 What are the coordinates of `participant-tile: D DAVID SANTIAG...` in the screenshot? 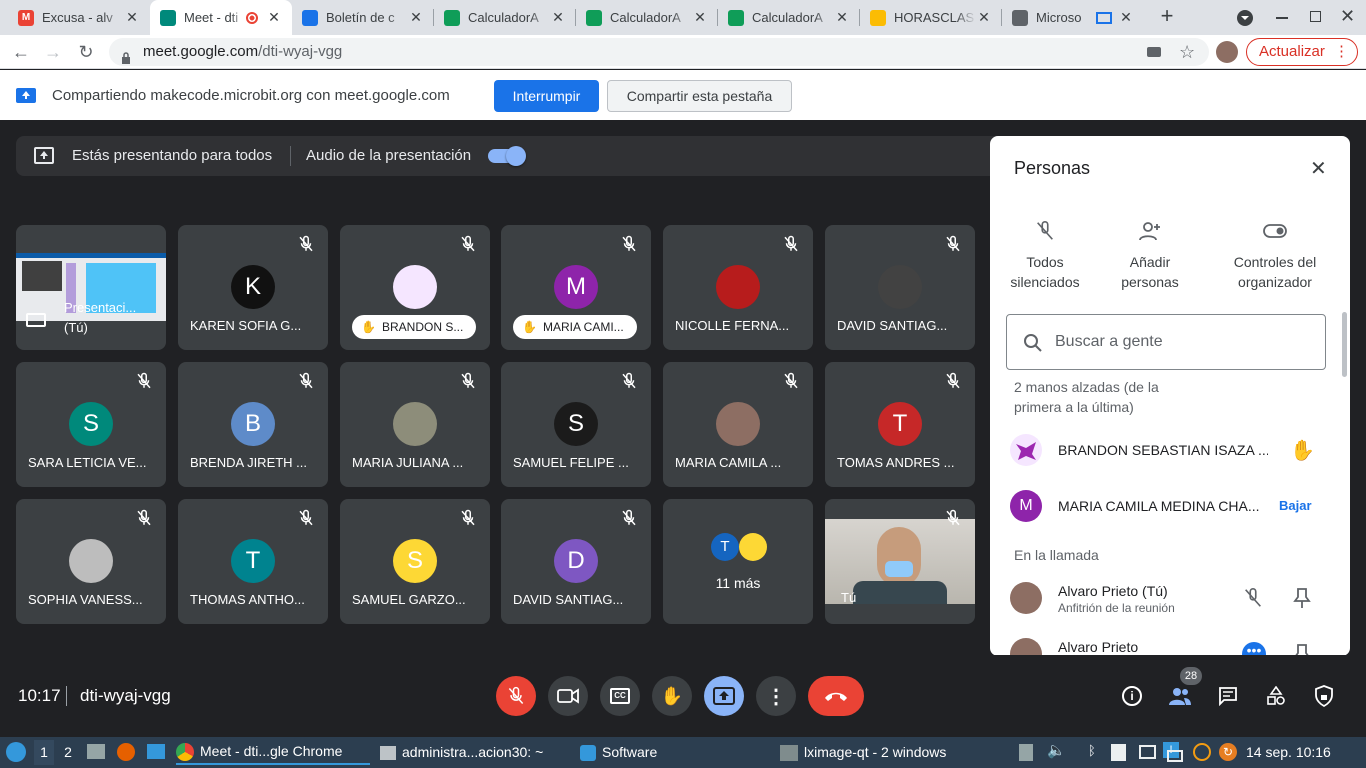 It's located at (576, 561).